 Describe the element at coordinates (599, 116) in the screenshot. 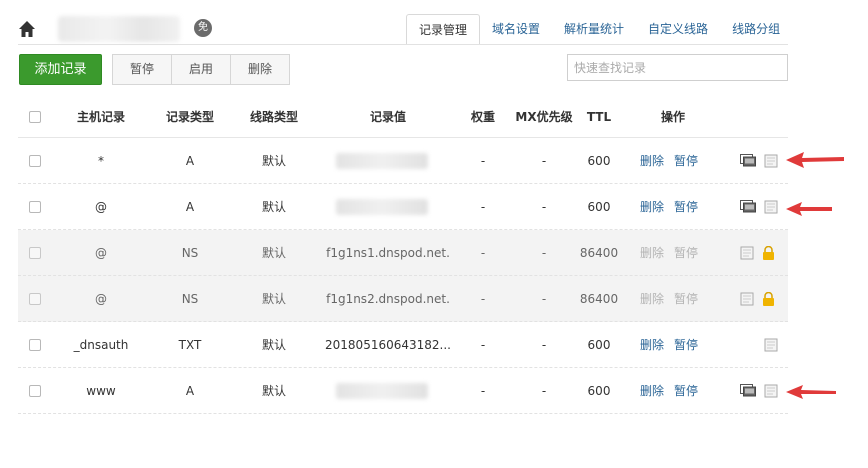

I see `column-header: TTL` at that location.